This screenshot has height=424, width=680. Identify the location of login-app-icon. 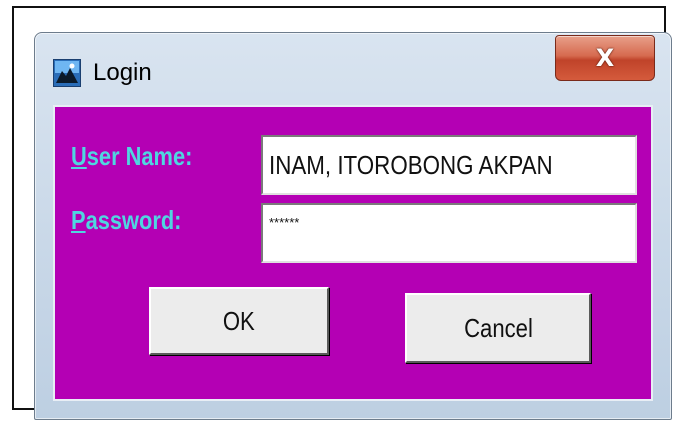
(67, 73).